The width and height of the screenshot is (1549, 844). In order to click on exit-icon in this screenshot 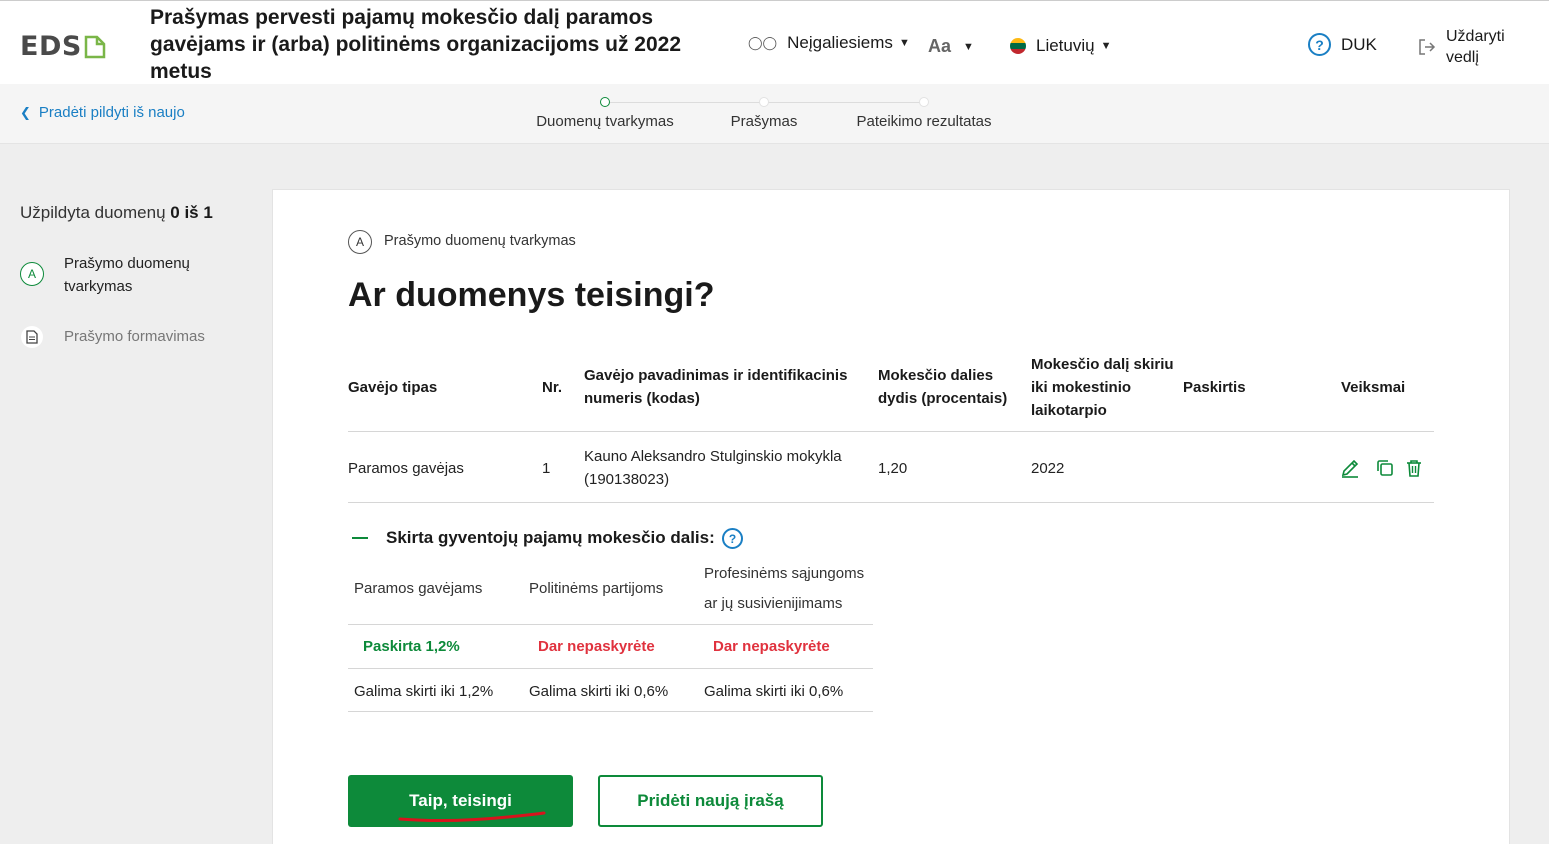, I will do `click(1427, 47)`.